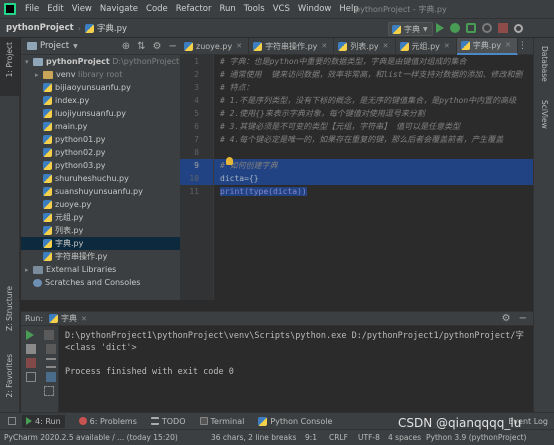 The image size is (554, 445). What do you see at coordinates (215, 46) in the screenshot?
I see `tab-zuoye: zuoye.py ✕` at bounding box center [215, 46].